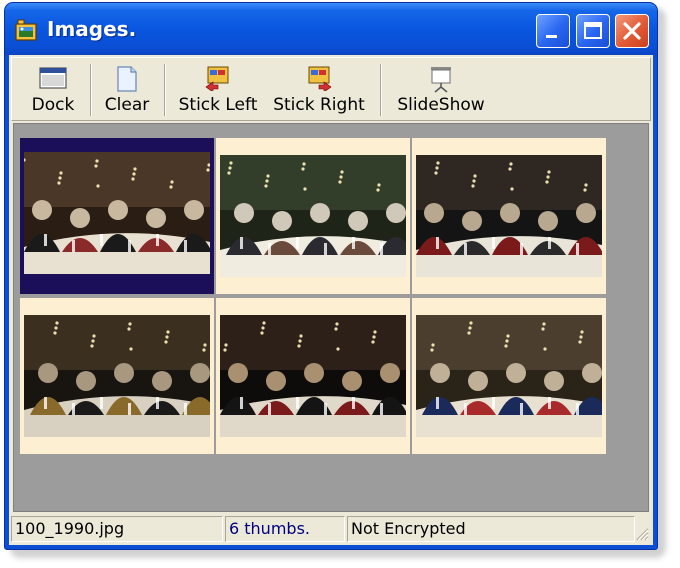 The height and width of the screenshot is (568, 680). What do you see at coordinates (319, 105) in the screenshot?
I see `stick-right-label: Stick Right` at bounding box center [319, 105].